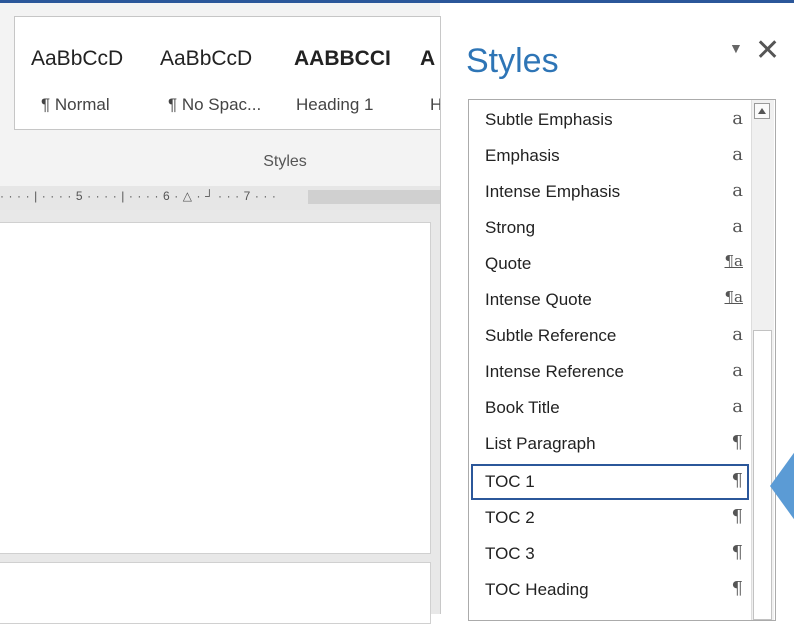 The image size is (794, 624). What do you see at coordinates (537, 589) in the screenshot?
I see `style-item-label: TOC Heading` at bounding box center [537, 589].